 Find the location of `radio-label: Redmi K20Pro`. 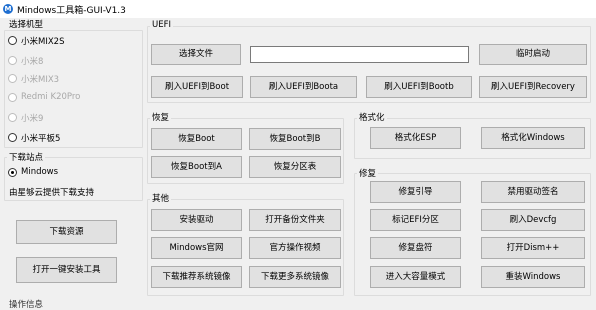

radio-label: Redmi K20Pro is located at coordinates (51, 97).